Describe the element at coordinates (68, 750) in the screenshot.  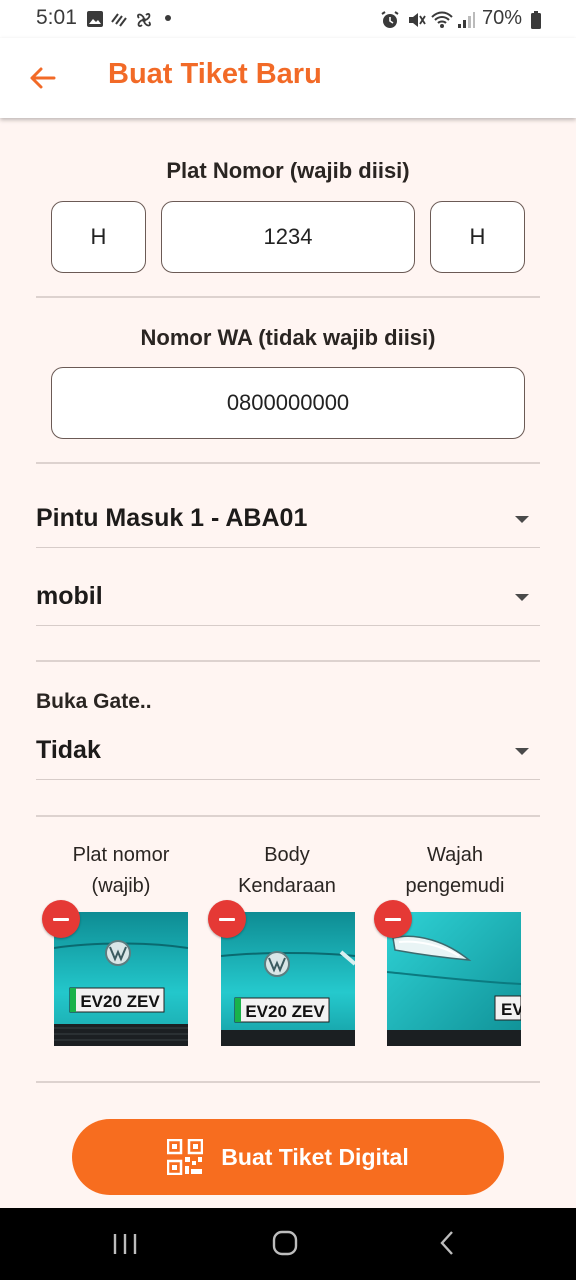
I see `open-gate-value: Tidak` at that location.